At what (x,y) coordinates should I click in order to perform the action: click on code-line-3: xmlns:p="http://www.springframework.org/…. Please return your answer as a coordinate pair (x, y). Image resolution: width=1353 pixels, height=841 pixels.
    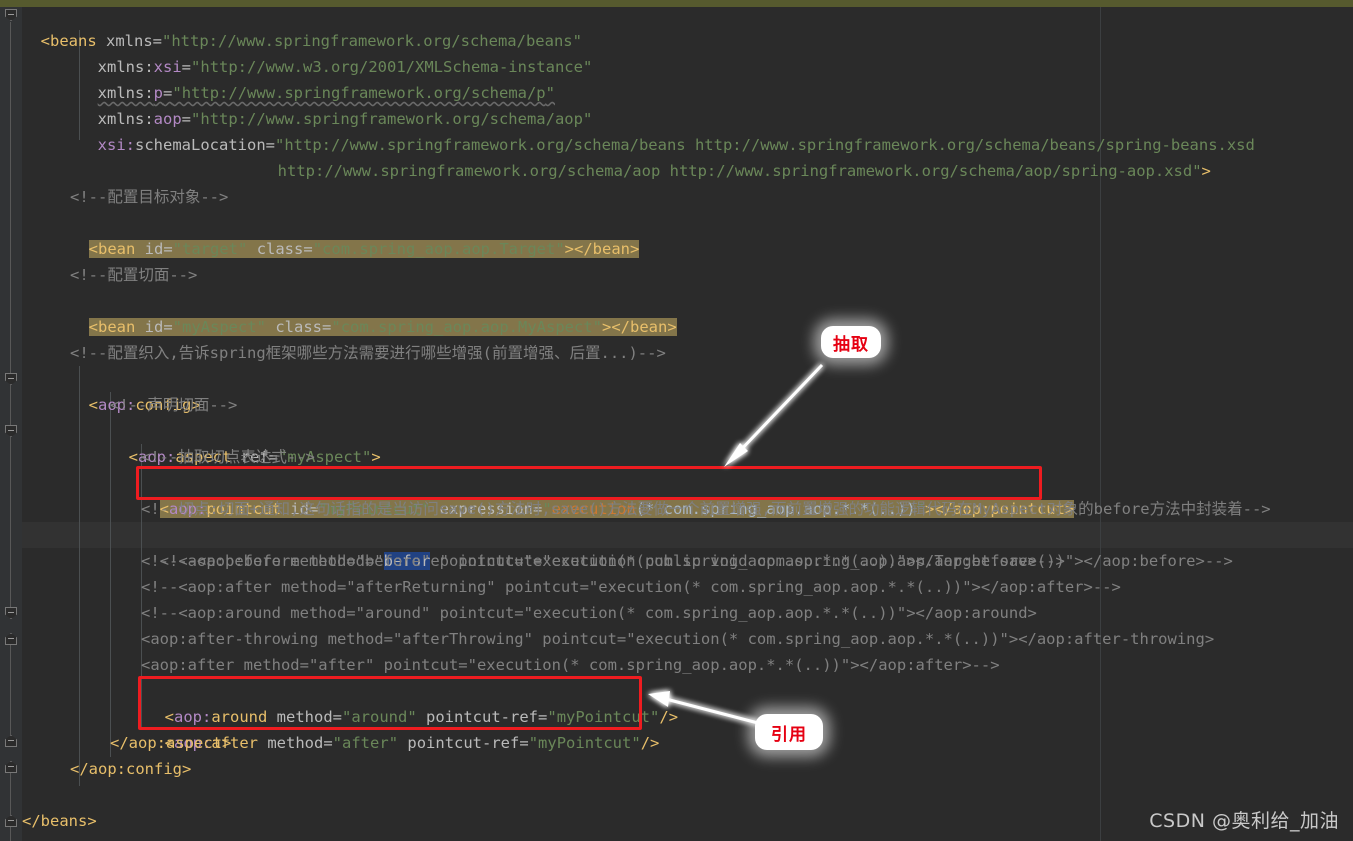
    Looking at the image, I should click on (317, 78).